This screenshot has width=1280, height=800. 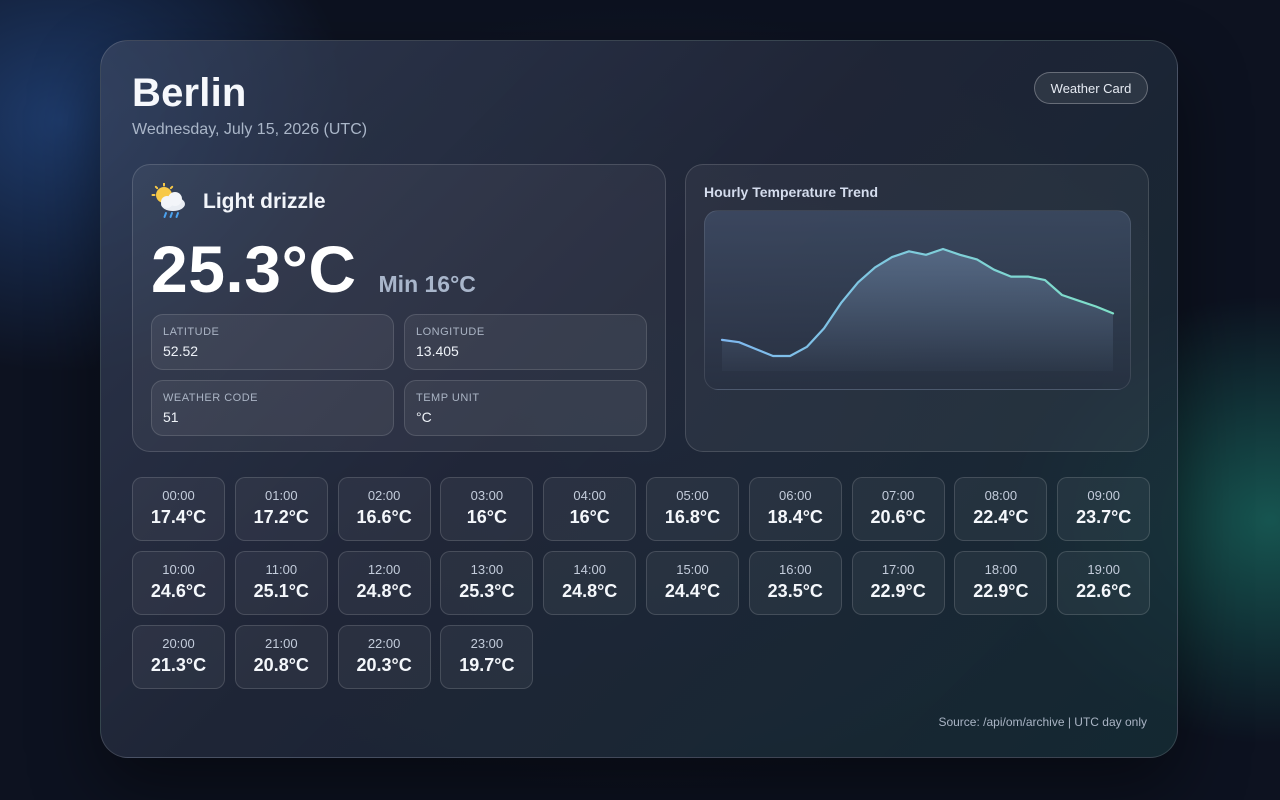 I want to click on stat-value: °C, so click(x=424, y=417).